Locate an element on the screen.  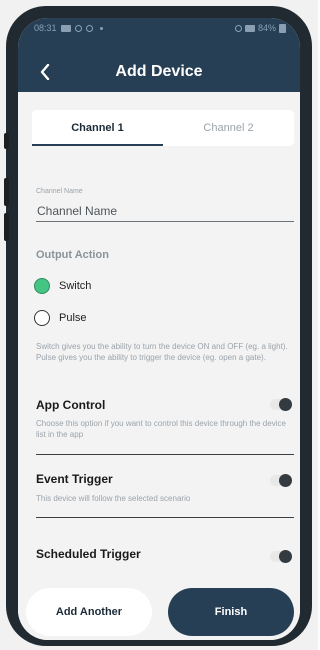
alarm-icon is located at coordinates (89, 28).